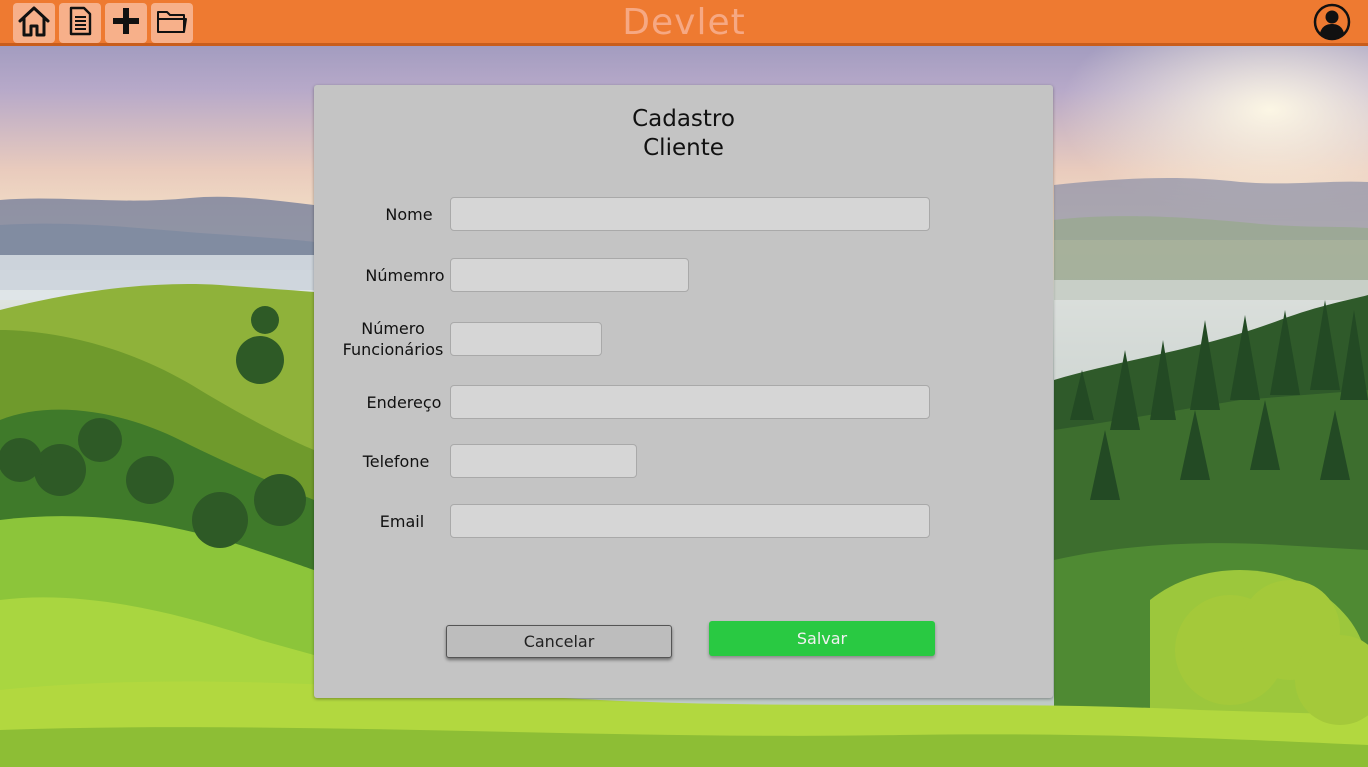 This screenshot has height=767, width=1368. What do you see at coordinates (543, 461) in the screenshot?
I see `telefone-input` at bounding box center [543, 461].